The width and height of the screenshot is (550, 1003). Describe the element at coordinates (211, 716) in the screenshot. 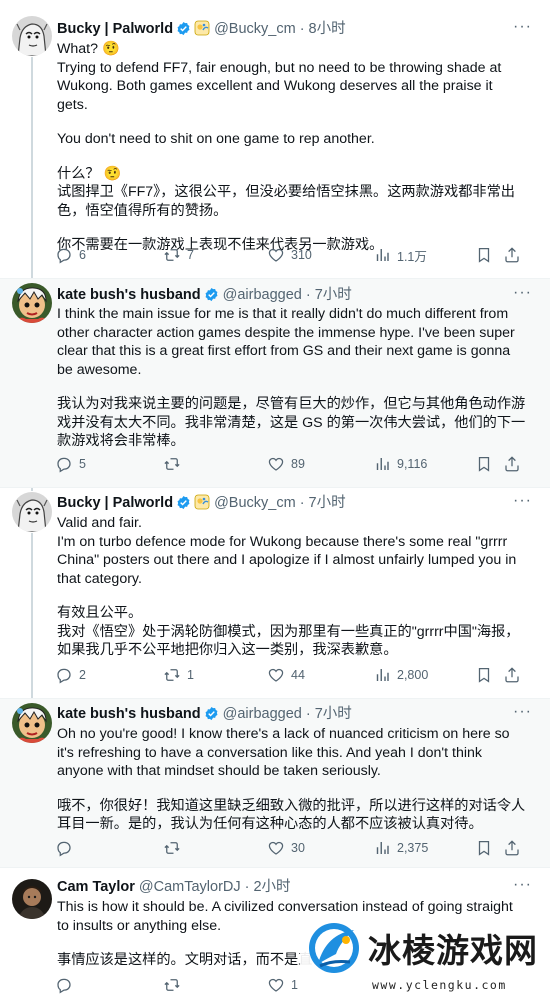

I see `verified-badge-icon` at that location.